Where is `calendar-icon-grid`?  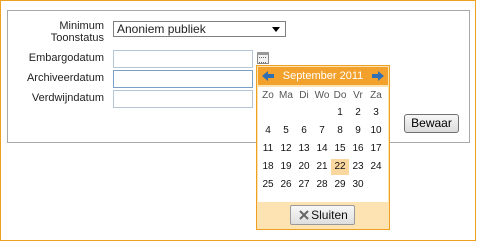 calendar-icon-grid is located at coordinates (262, 60).